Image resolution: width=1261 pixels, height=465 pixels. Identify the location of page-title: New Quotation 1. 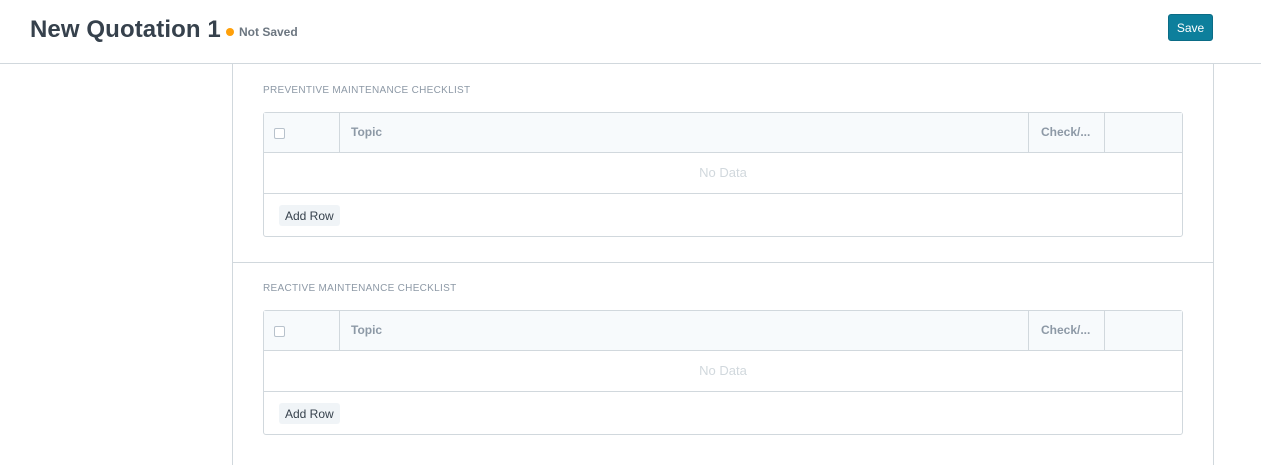
(125, 29).